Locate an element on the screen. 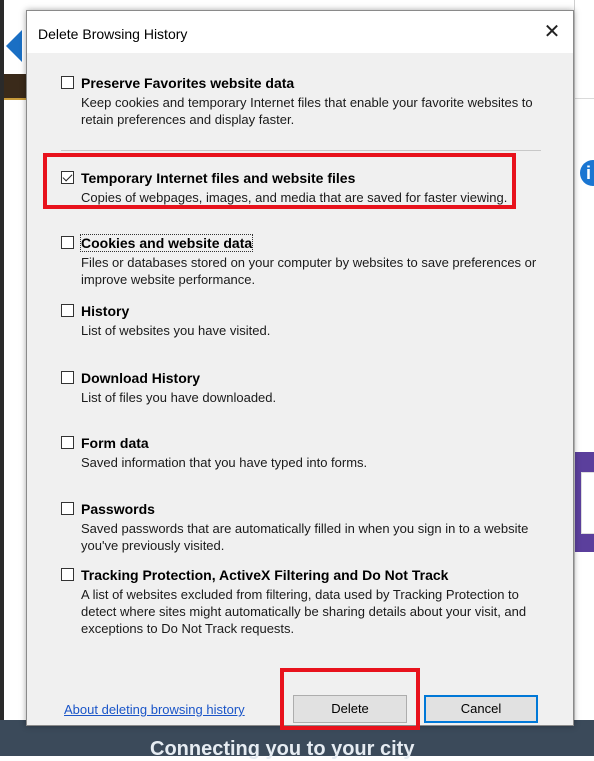 The width and height of the screenshot is (594, 761). passwords-checkbox is located at coordinates (67, 508).